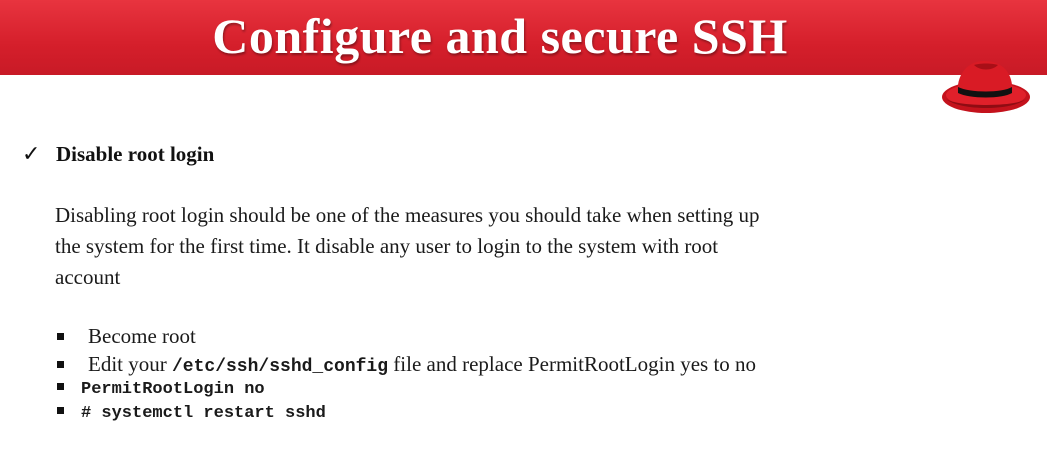 This screenshot has width=1047, height=455. I want to click on section-heading: ✓ Disable root login, so click(118, 154).